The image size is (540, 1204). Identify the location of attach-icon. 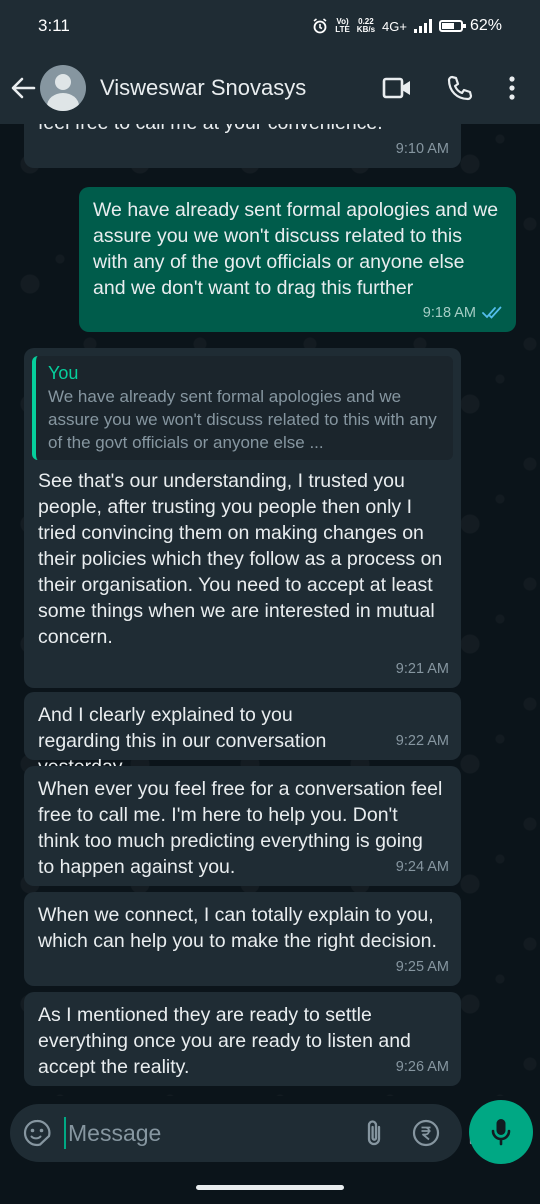
(374, 1133).